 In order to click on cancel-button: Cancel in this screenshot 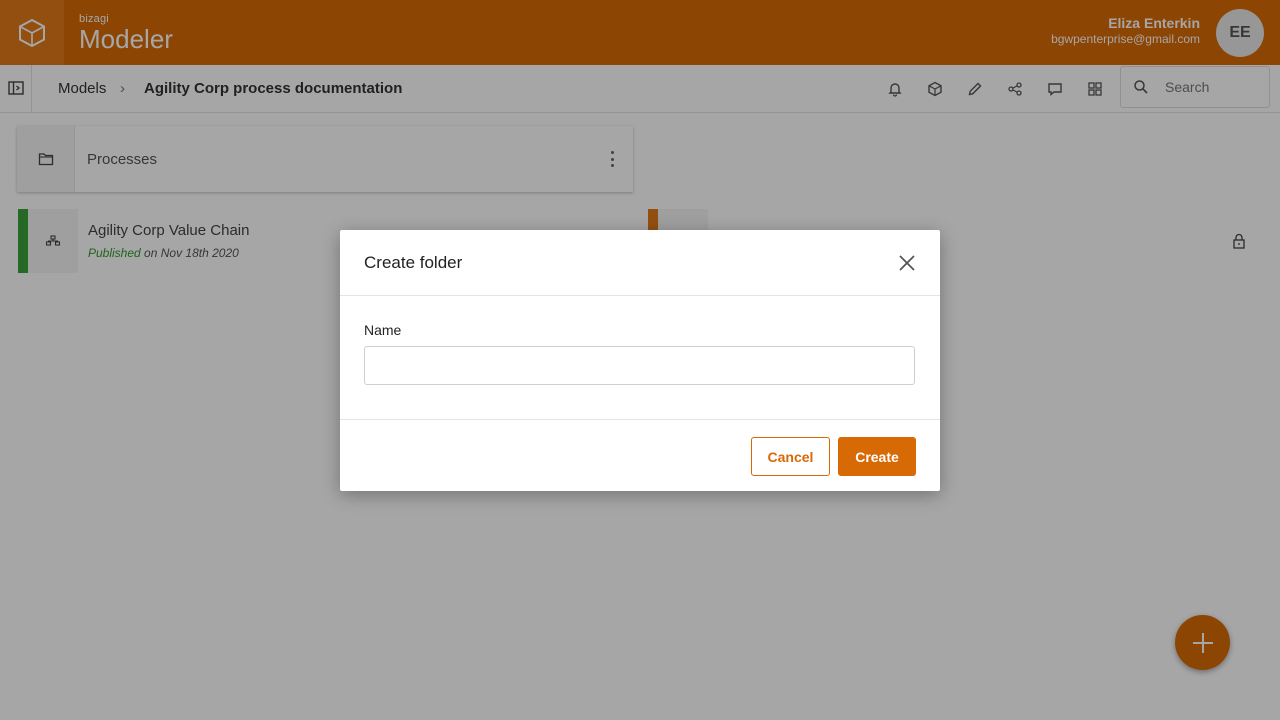, I will do `click(790, 456)`.